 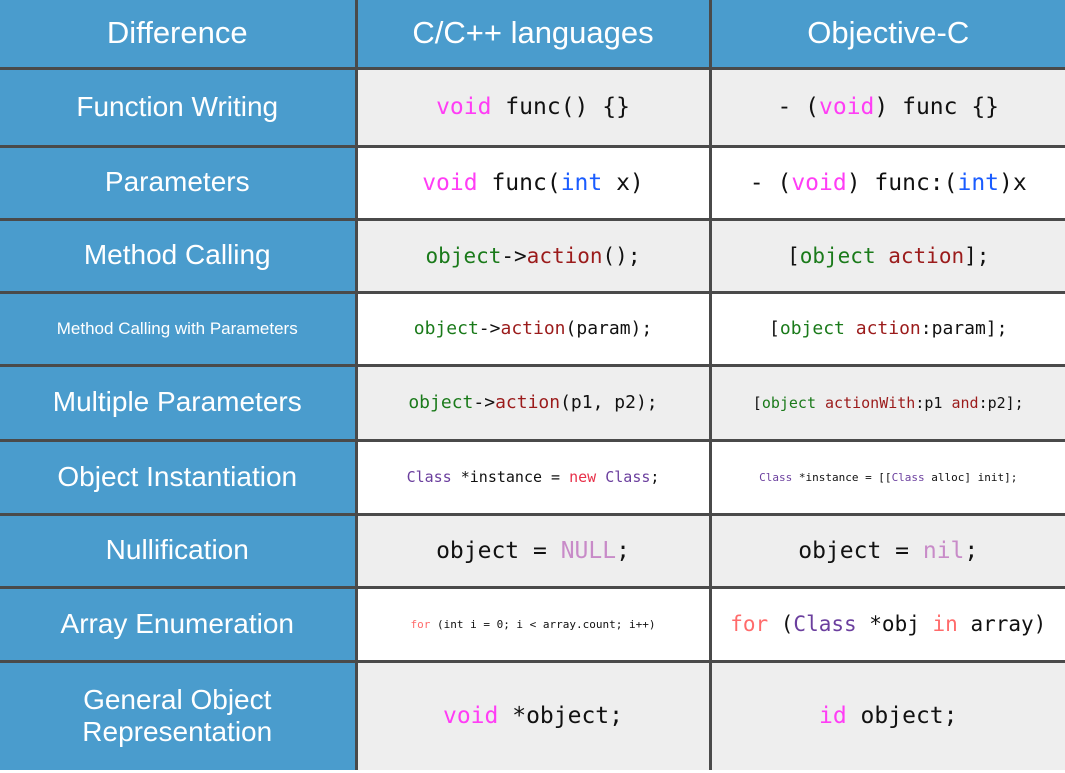 I want to click on table-header: Difference C/C++ languages Objective-C, so click(x=532, y=35).